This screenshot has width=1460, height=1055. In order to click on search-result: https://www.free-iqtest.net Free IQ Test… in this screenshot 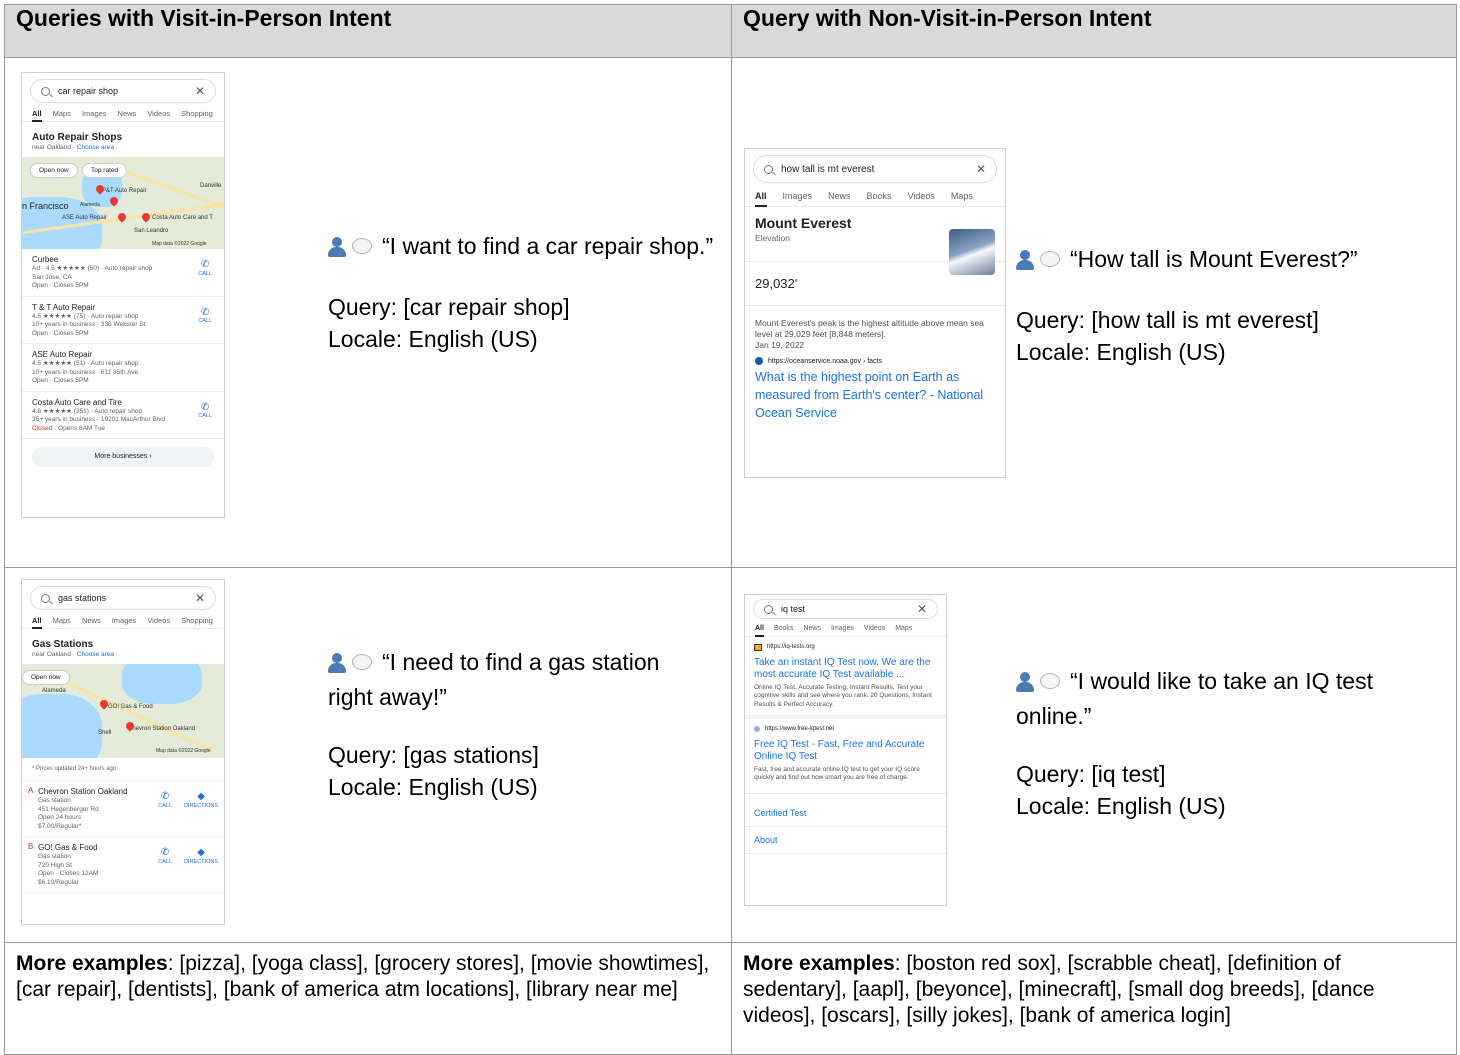, I will do `click(845, 756)`.